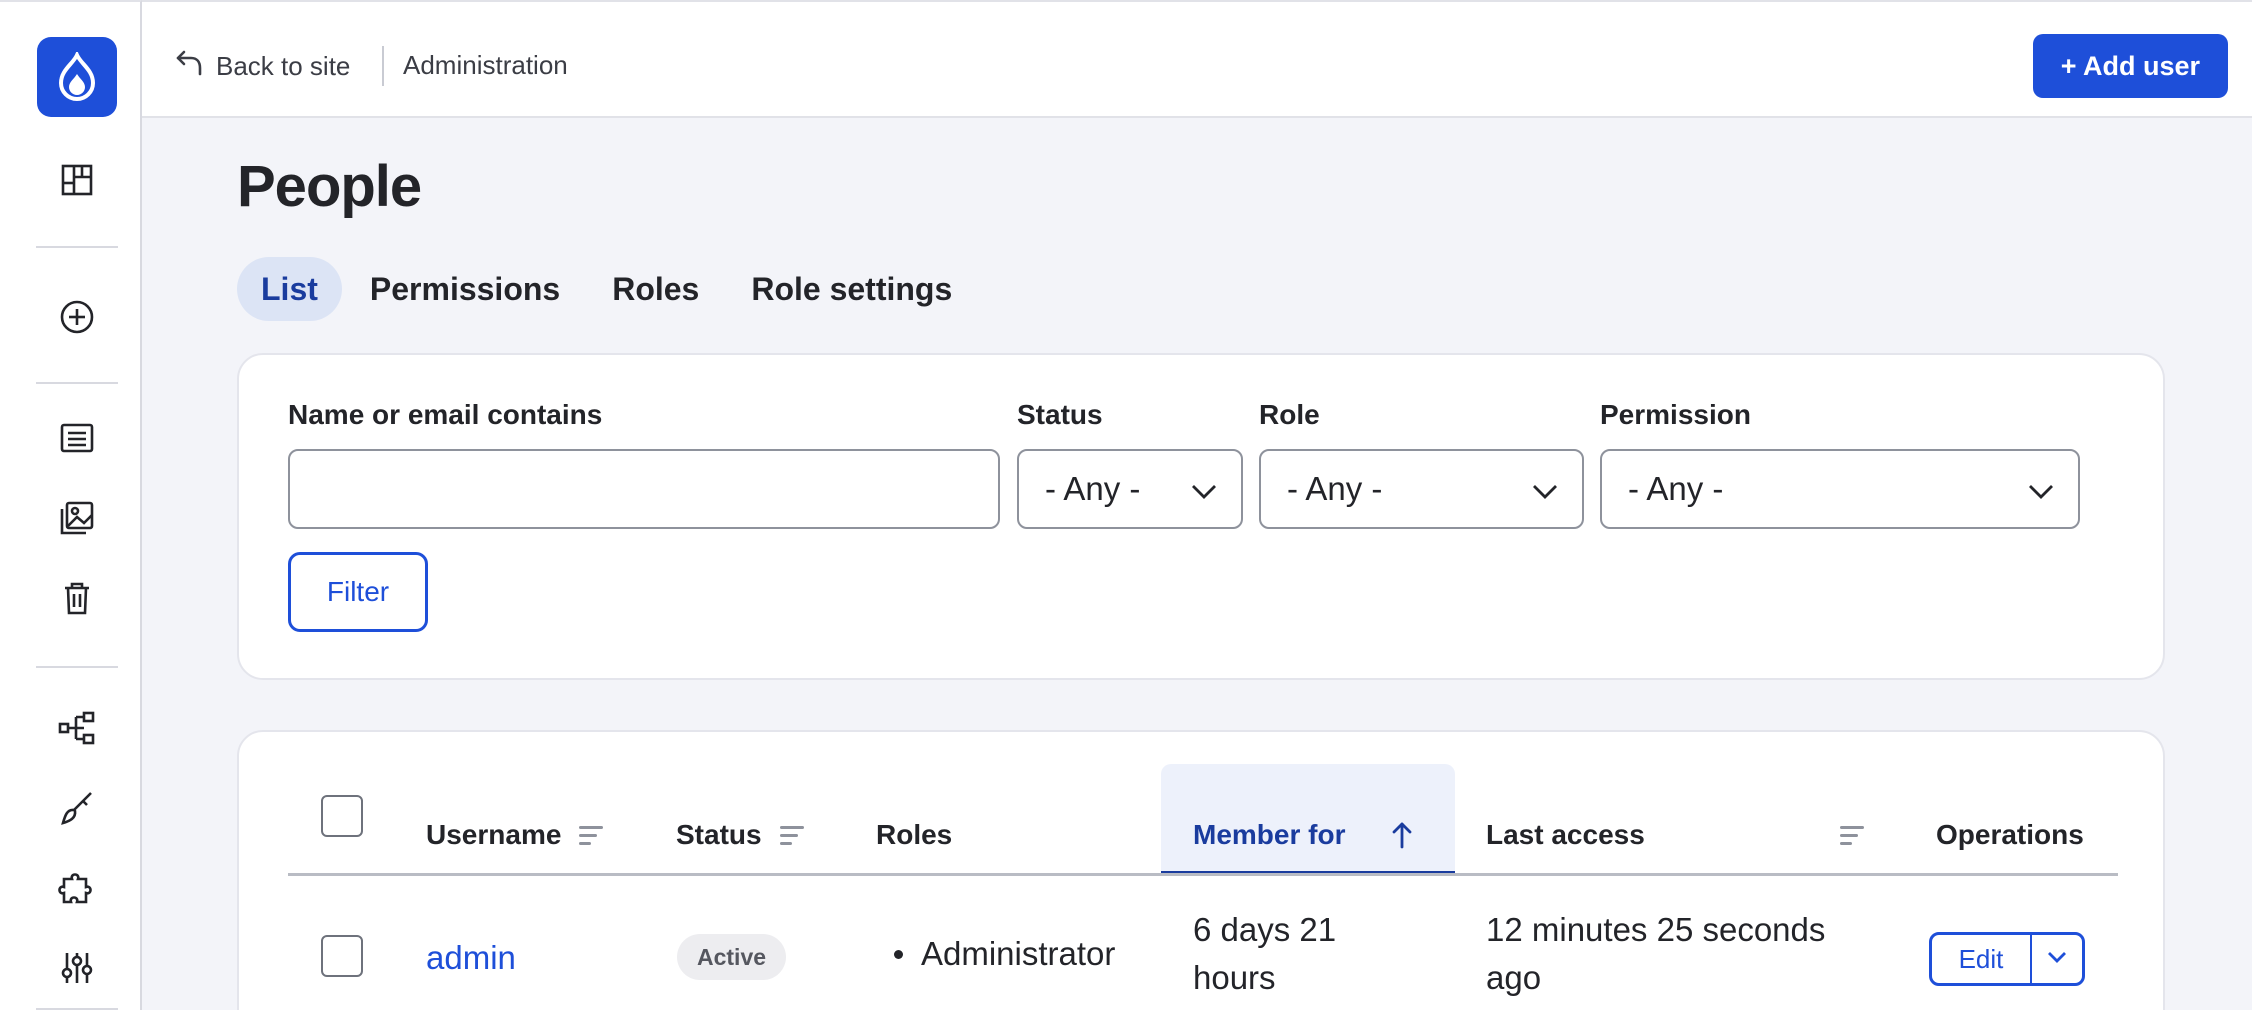 The image size is (2252, 1010). I want to click on column-header-last-access: Last access, so click(1675, 835).